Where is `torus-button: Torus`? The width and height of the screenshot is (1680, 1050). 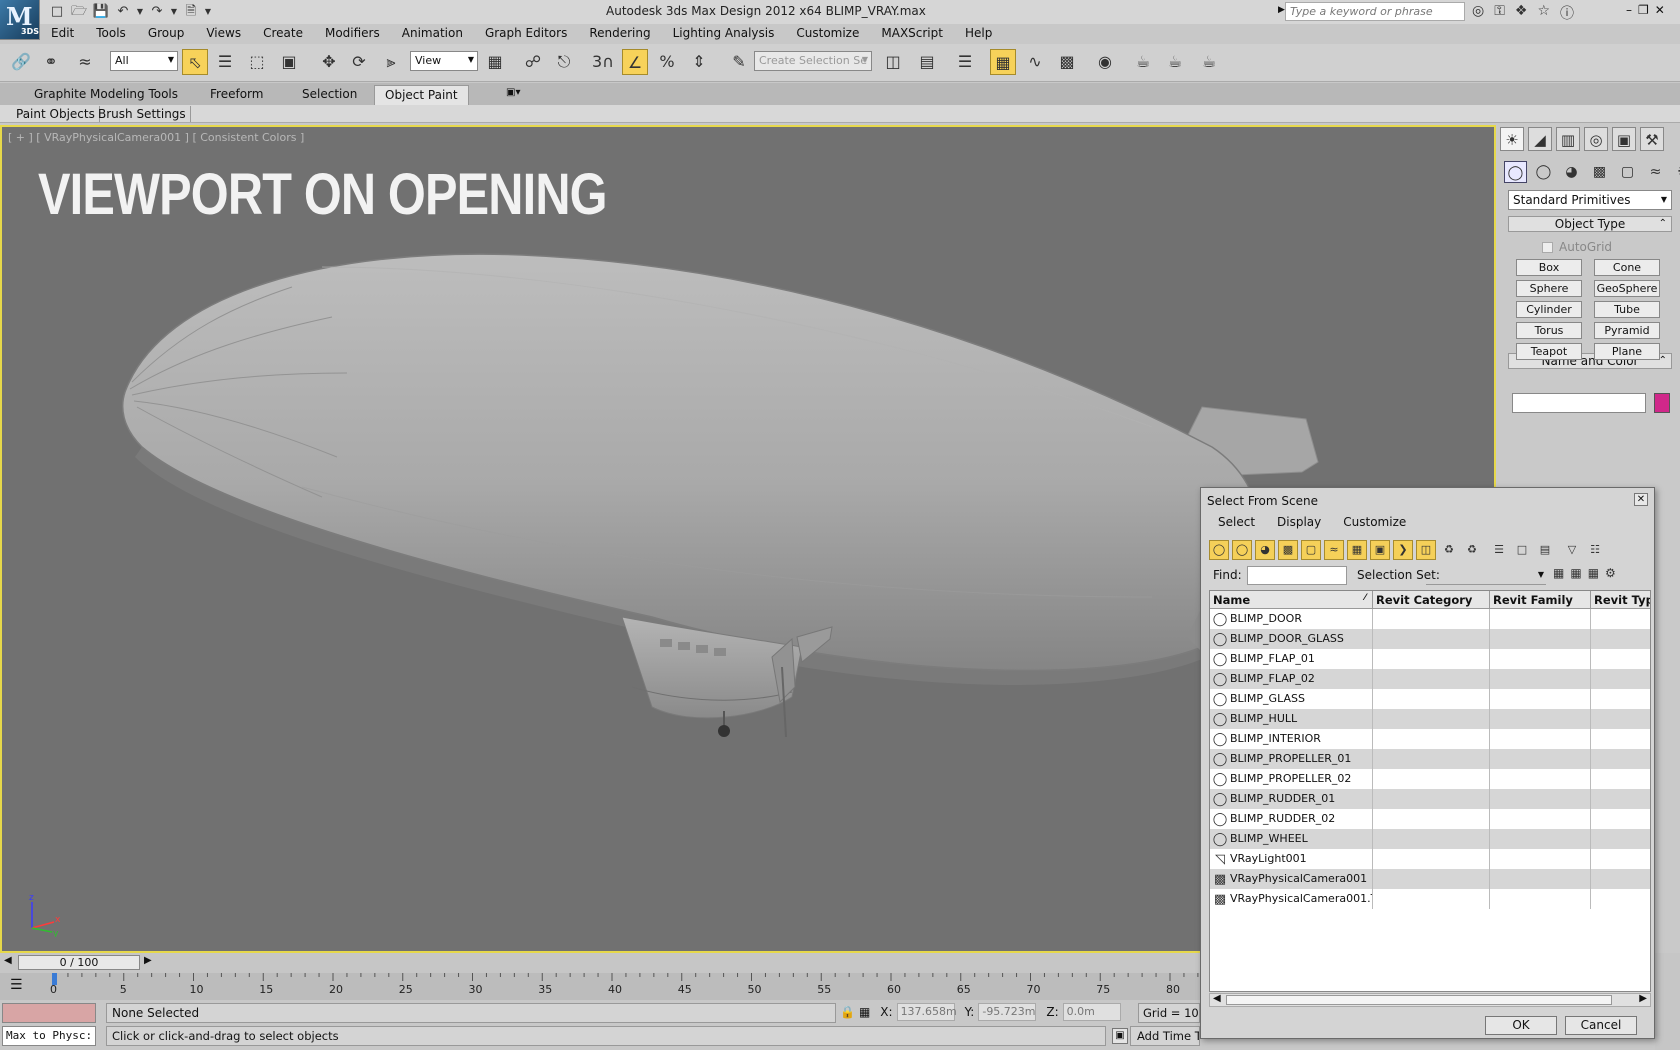 torus-button: Torus is located at coordinates (1549, 330).